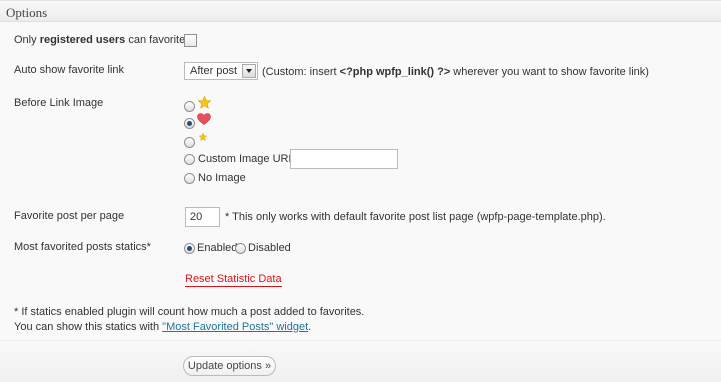 Image resolution: width=721 pixels, height=382 pixels. Describe the element at coordinates (190, 40) in the screenshot. I see `registered-users-checkbox` at that location.